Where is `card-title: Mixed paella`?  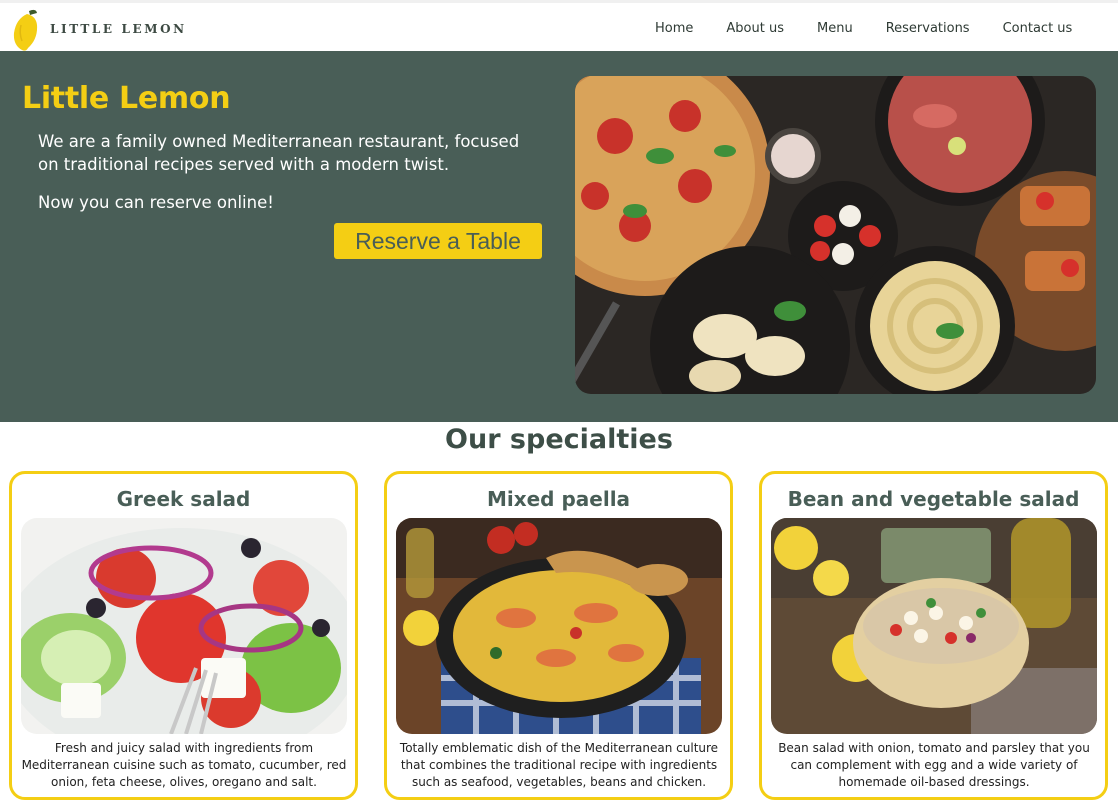
card-title: Mixed paella is located at coordinates (558, 499).